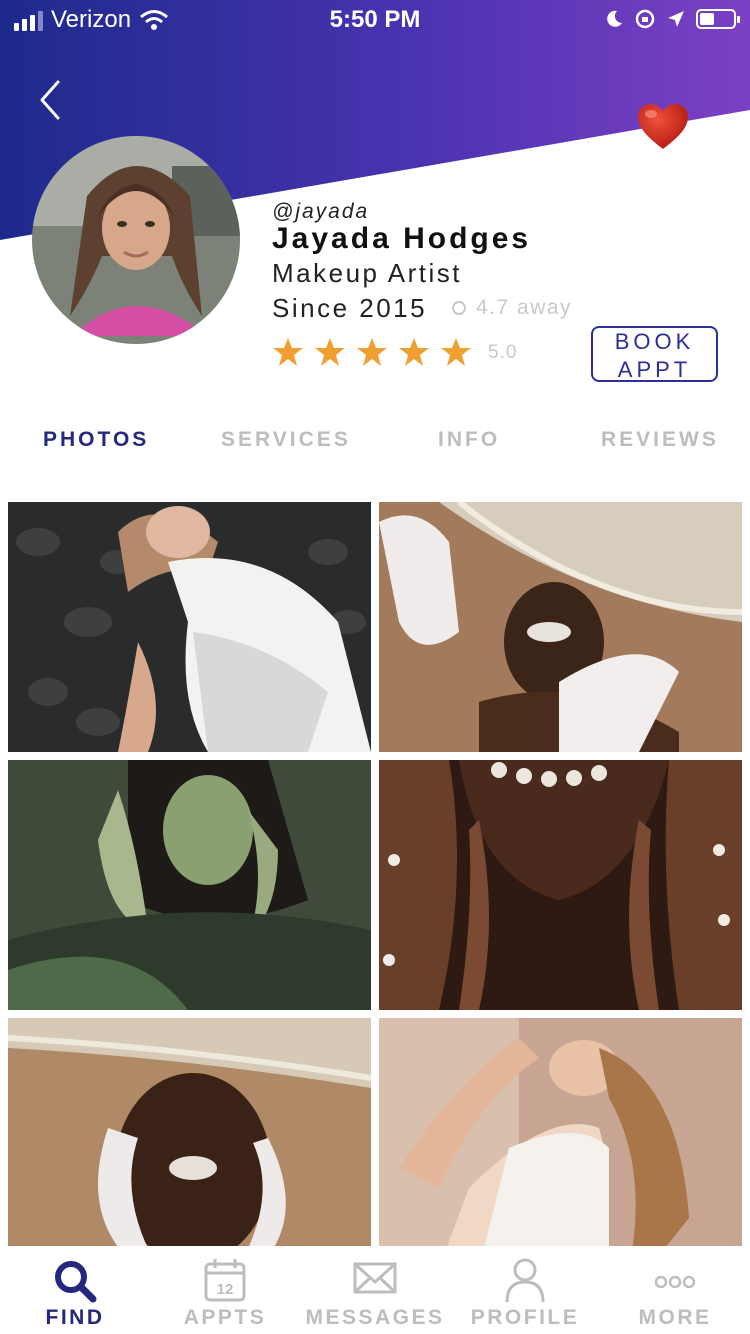  Describe the element at coordinates (367, 273) in the screenshot. I see `profile-role: Makeup Artist` at that location.